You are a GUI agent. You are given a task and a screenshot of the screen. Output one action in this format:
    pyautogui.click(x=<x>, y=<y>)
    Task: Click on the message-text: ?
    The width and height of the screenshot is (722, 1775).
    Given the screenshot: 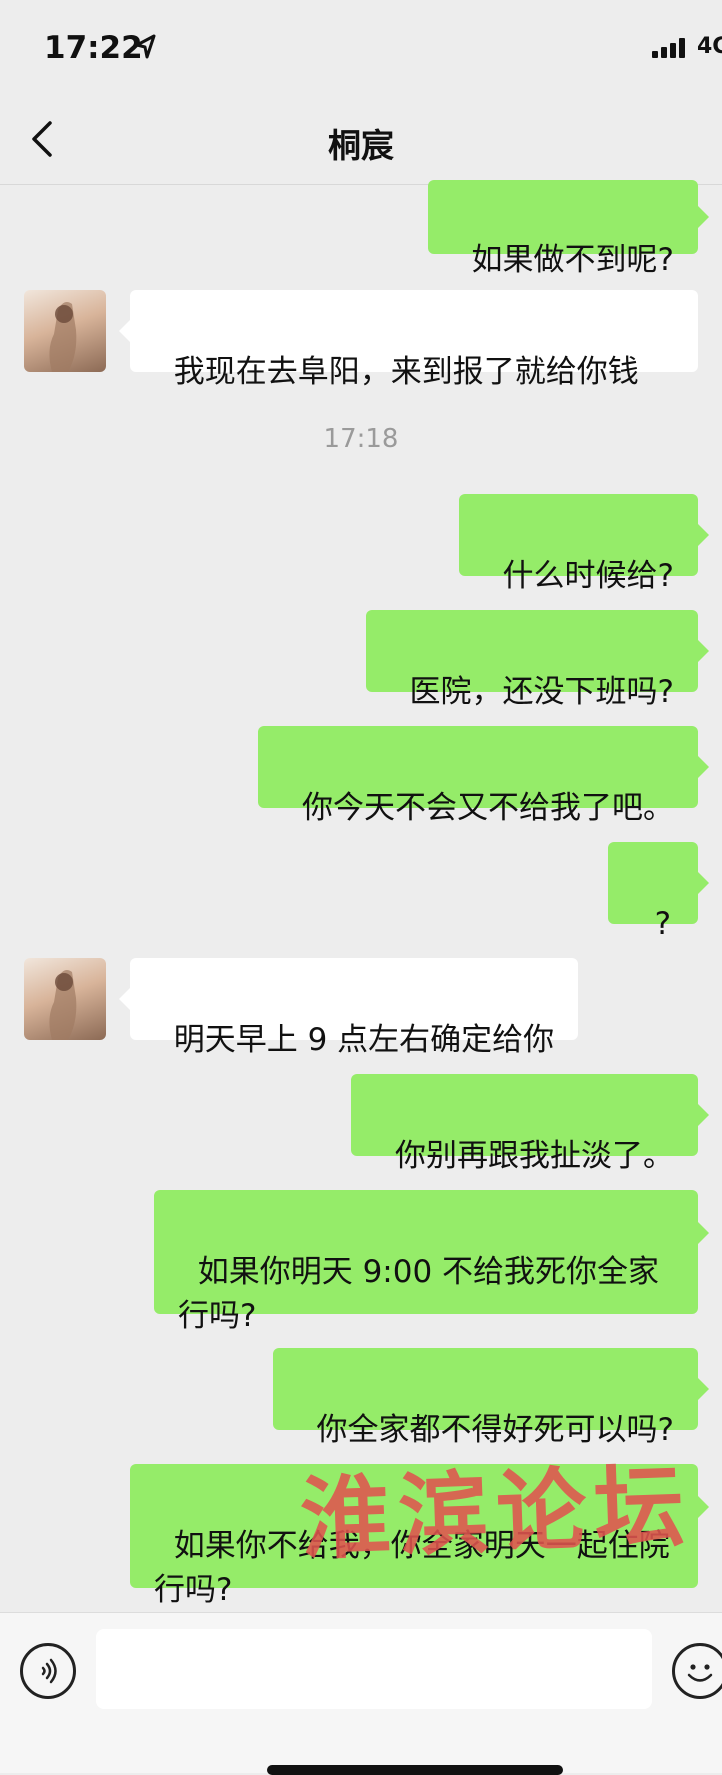 What is the action you would take?
    pyautogui.click(x=663, y=924)
    